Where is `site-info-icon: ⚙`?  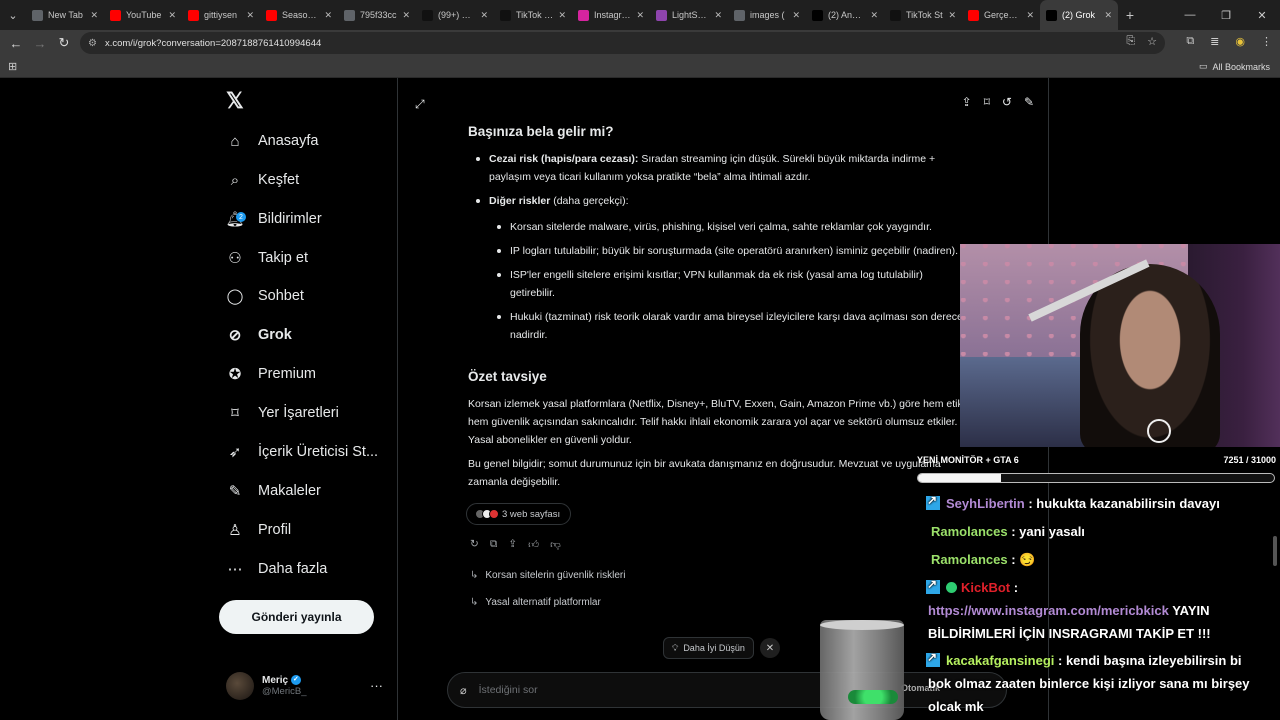
site-info-icon: ⚙ is located at coordinates (92, 43).